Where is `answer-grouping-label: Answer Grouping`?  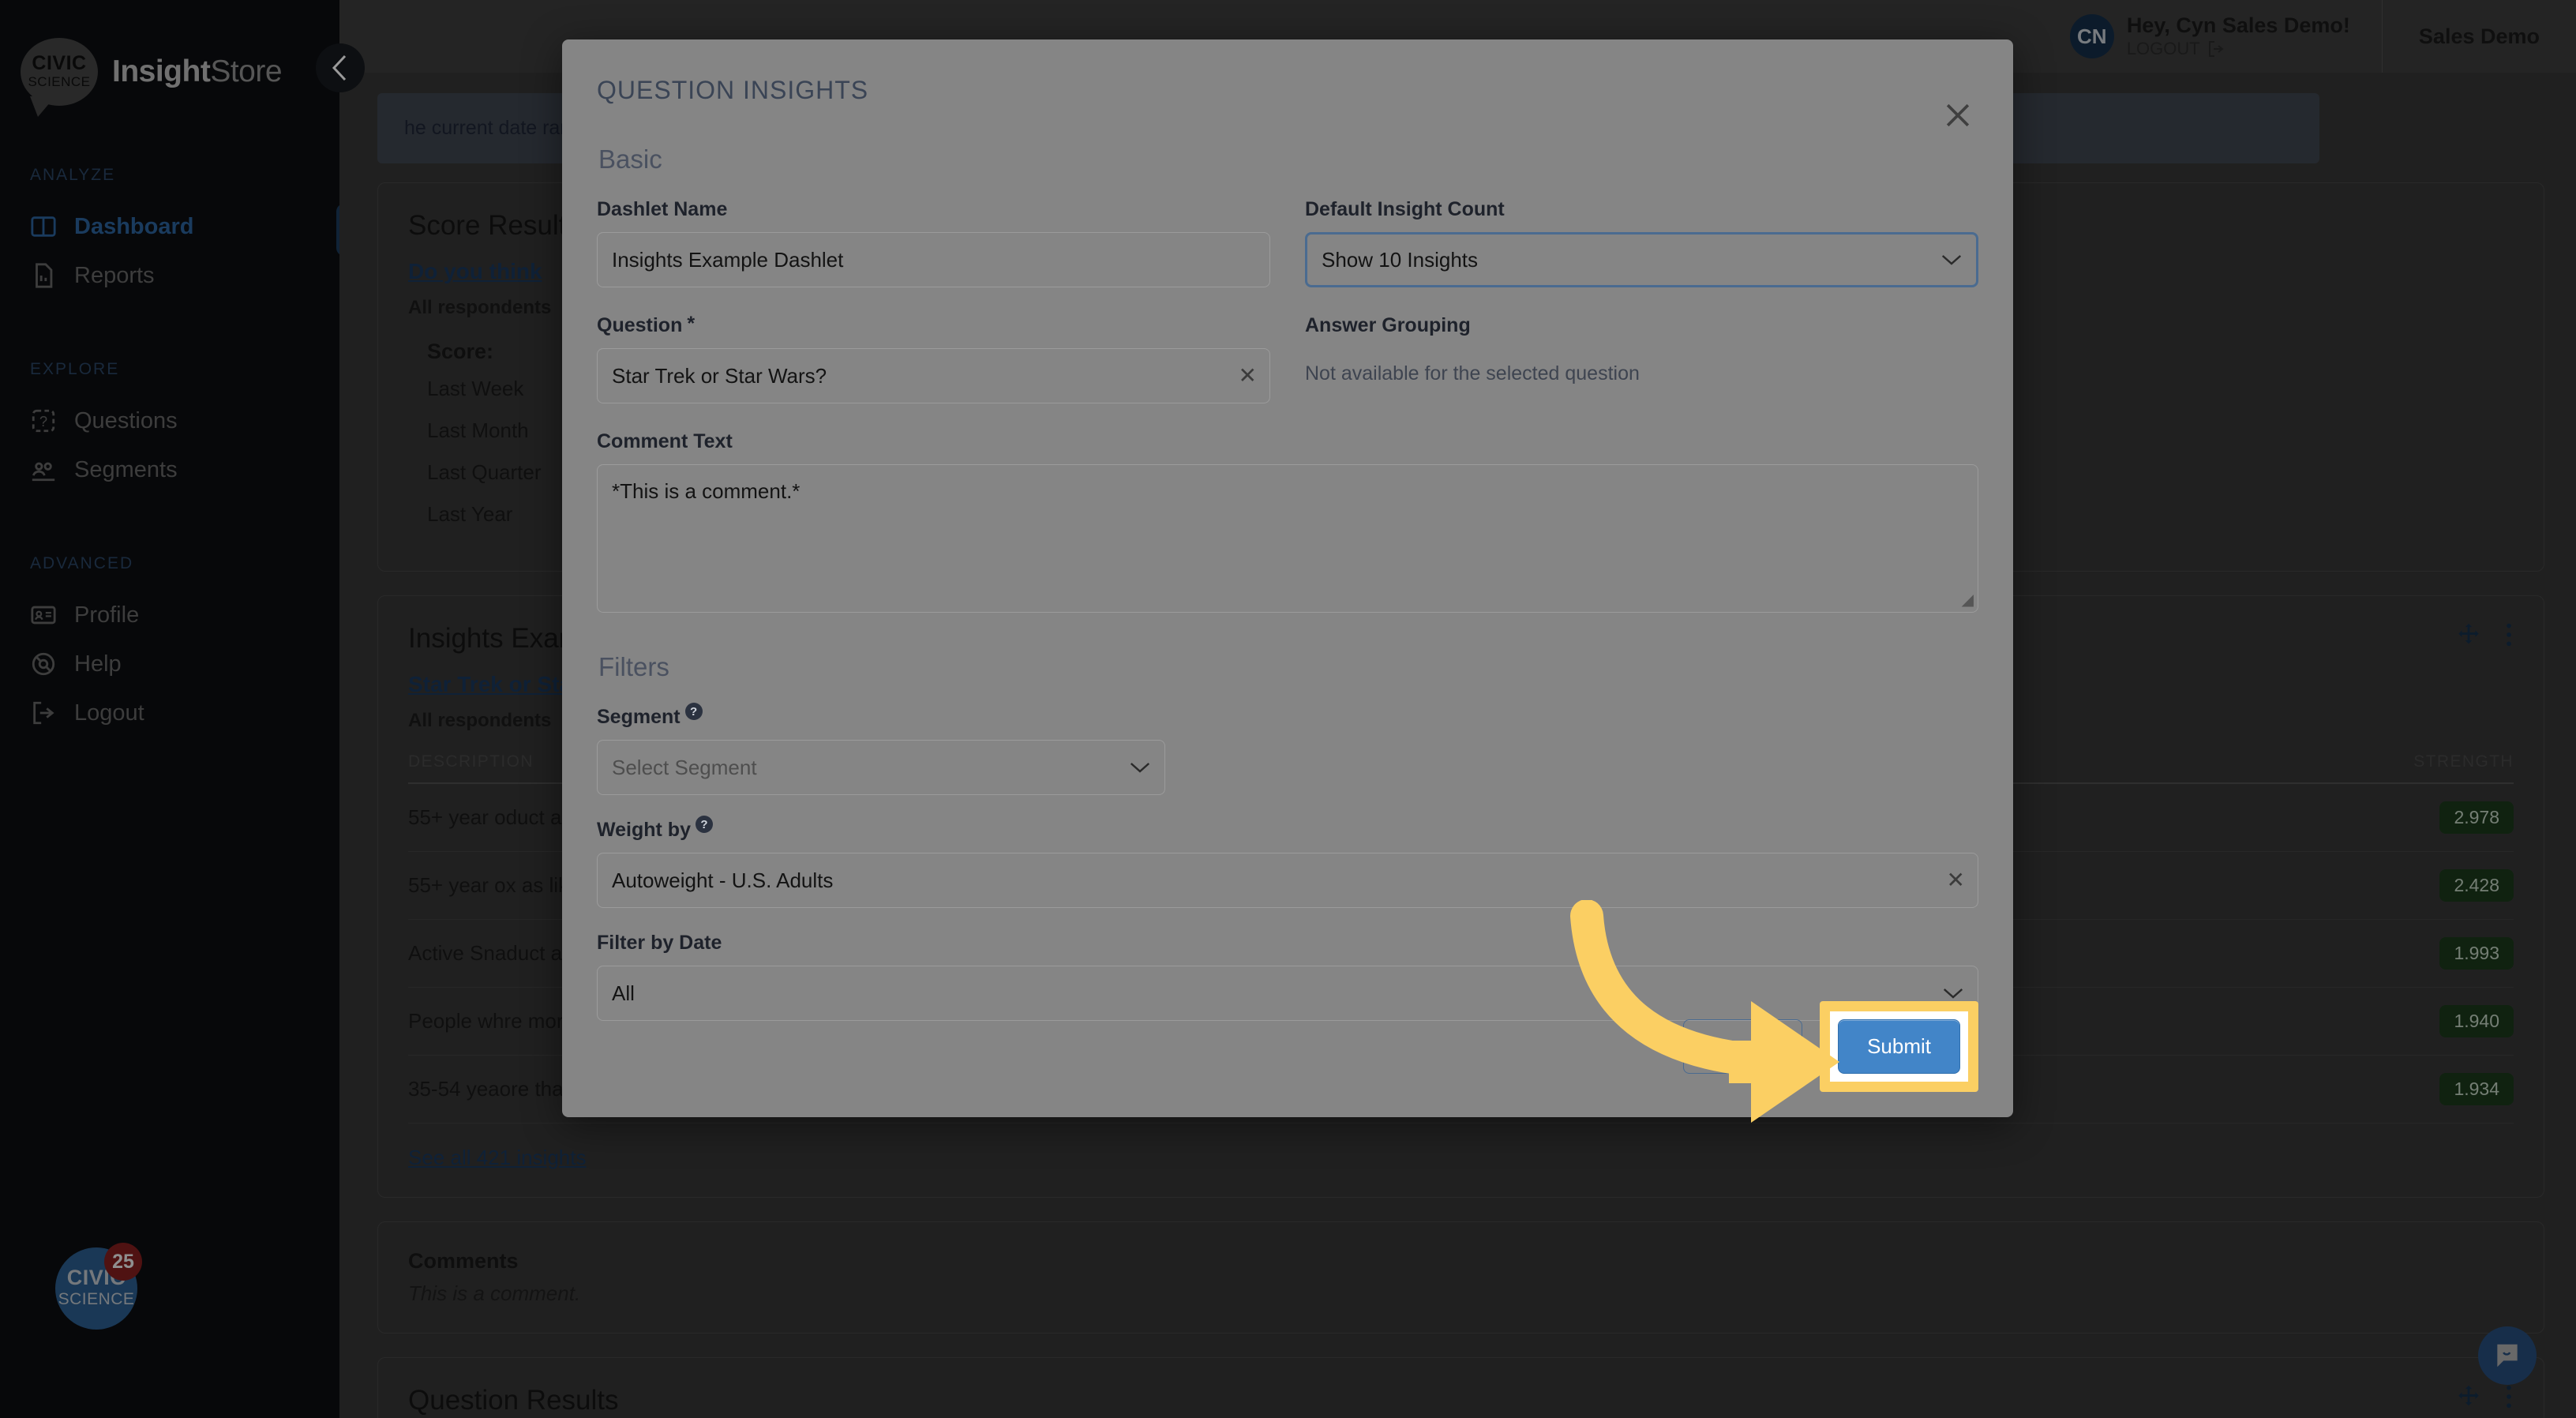 answer-grouping-label: Answer Grouping is located at coordinates (1388, 325).